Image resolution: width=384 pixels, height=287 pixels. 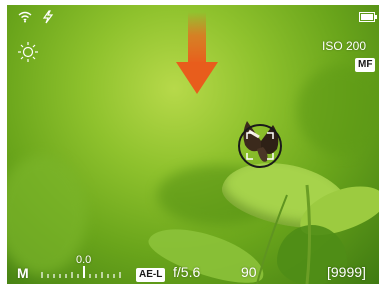 What do you see at coordinates (81, 272) in the screenshot?
I see `exposure-meter` at bounding box center [81, 272].